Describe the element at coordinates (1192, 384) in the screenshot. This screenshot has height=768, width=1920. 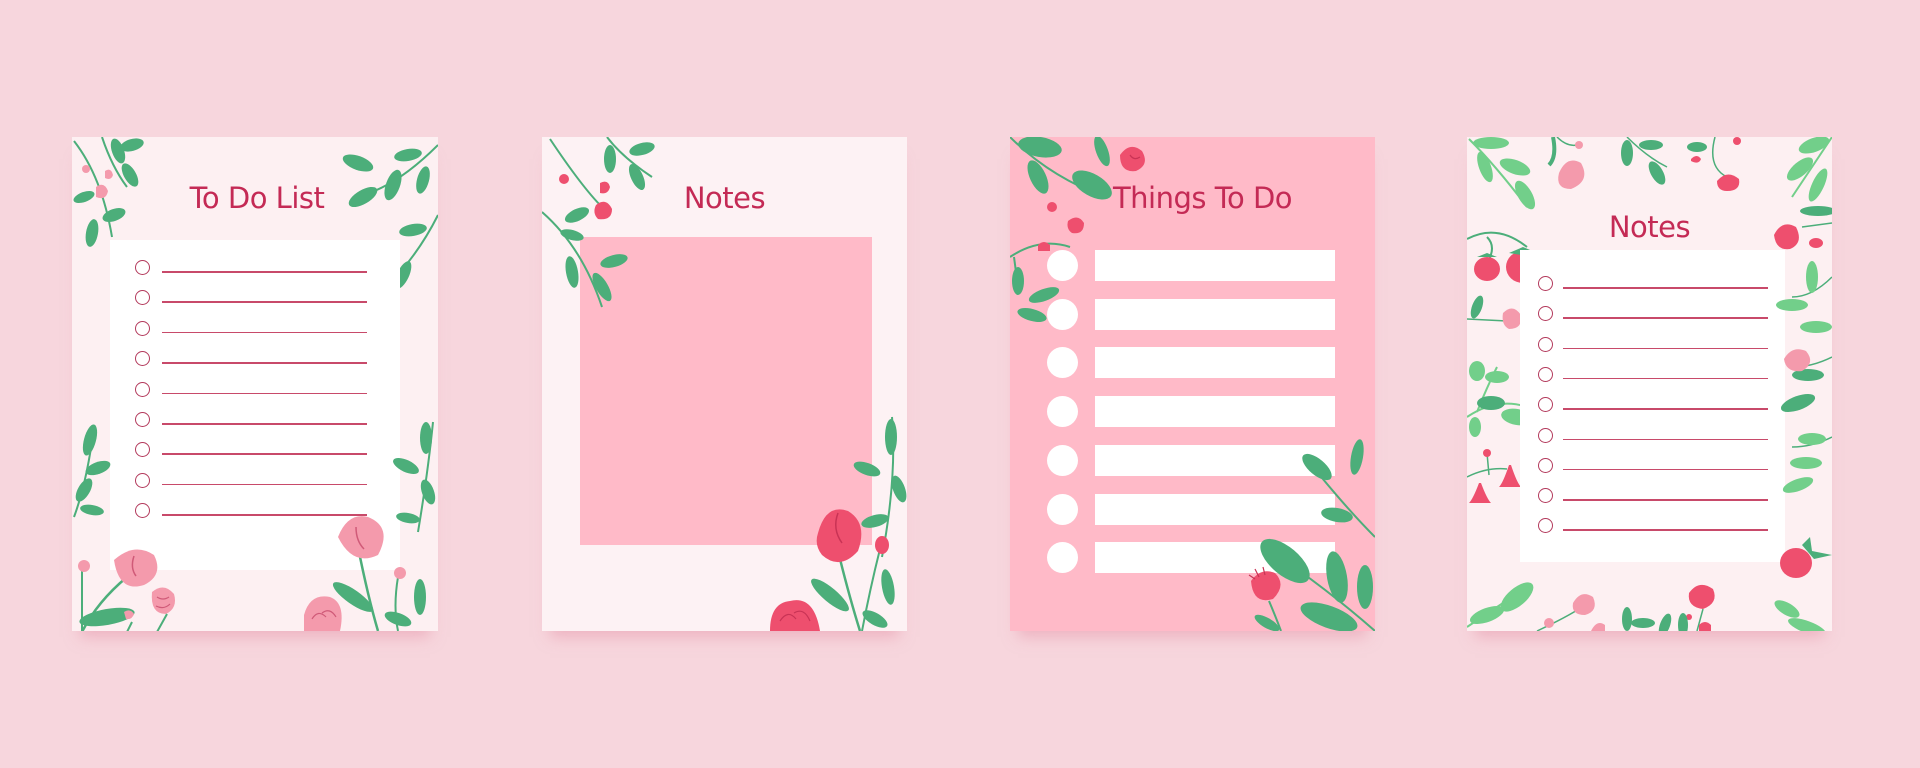
I see `things-to-do-card: Things To Do` at that location.